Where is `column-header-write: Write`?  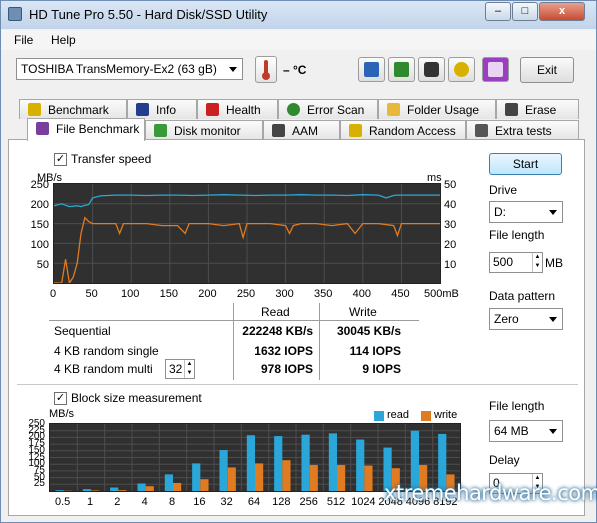 column-header-write: Write is located at coordinates (363, 312).